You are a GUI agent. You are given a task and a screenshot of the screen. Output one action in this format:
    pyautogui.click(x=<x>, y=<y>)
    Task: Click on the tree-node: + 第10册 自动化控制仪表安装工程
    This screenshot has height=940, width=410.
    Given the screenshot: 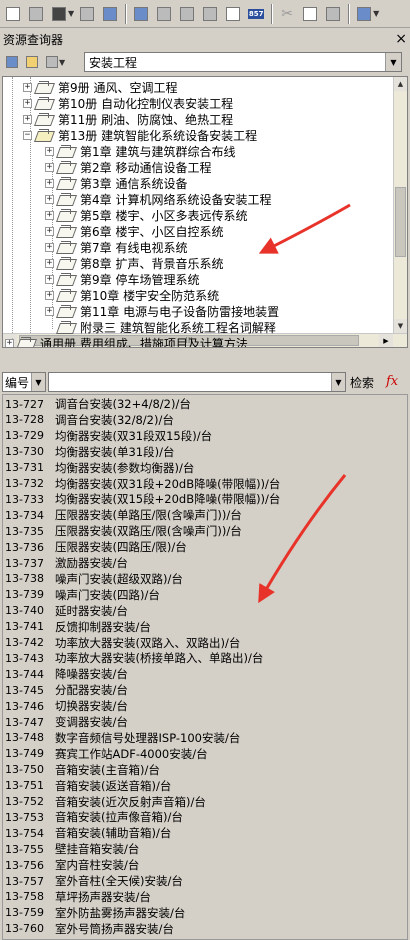 What is the action you would take?
    pyautogui.click(x=128, y=103)
    